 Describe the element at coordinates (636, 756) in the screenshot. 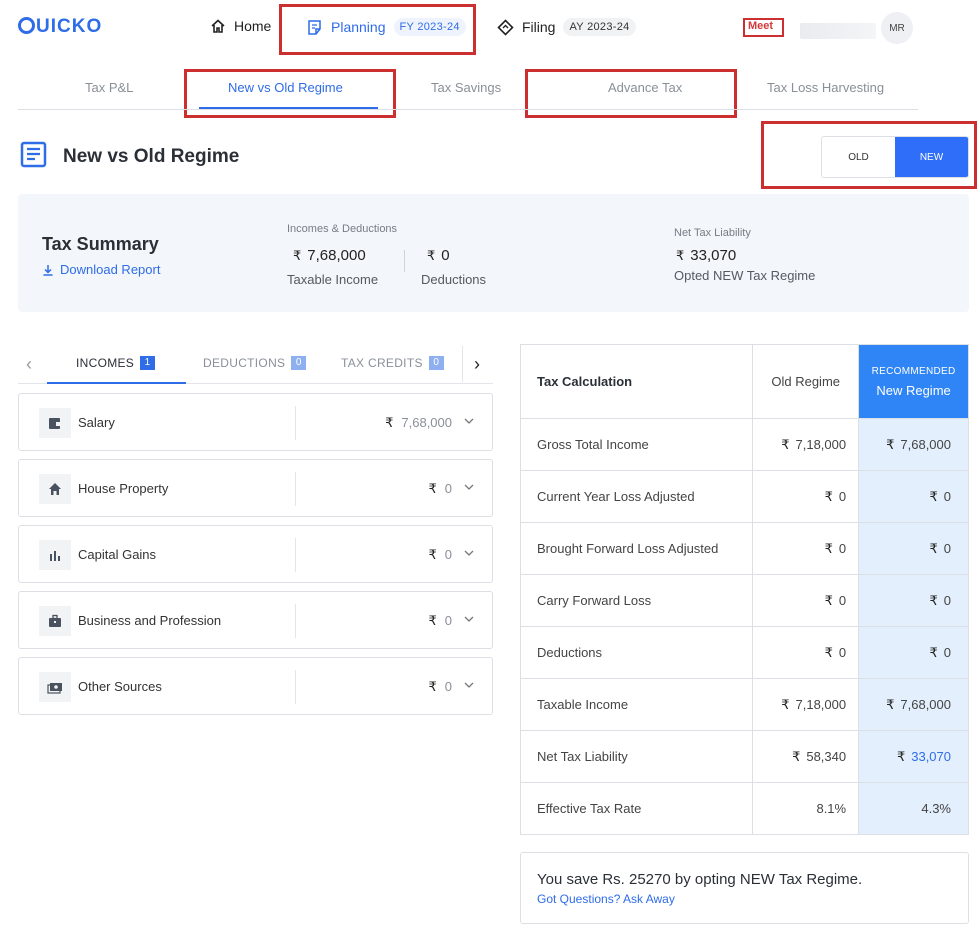

I see `row-label: Net Tax Liability` at that location.